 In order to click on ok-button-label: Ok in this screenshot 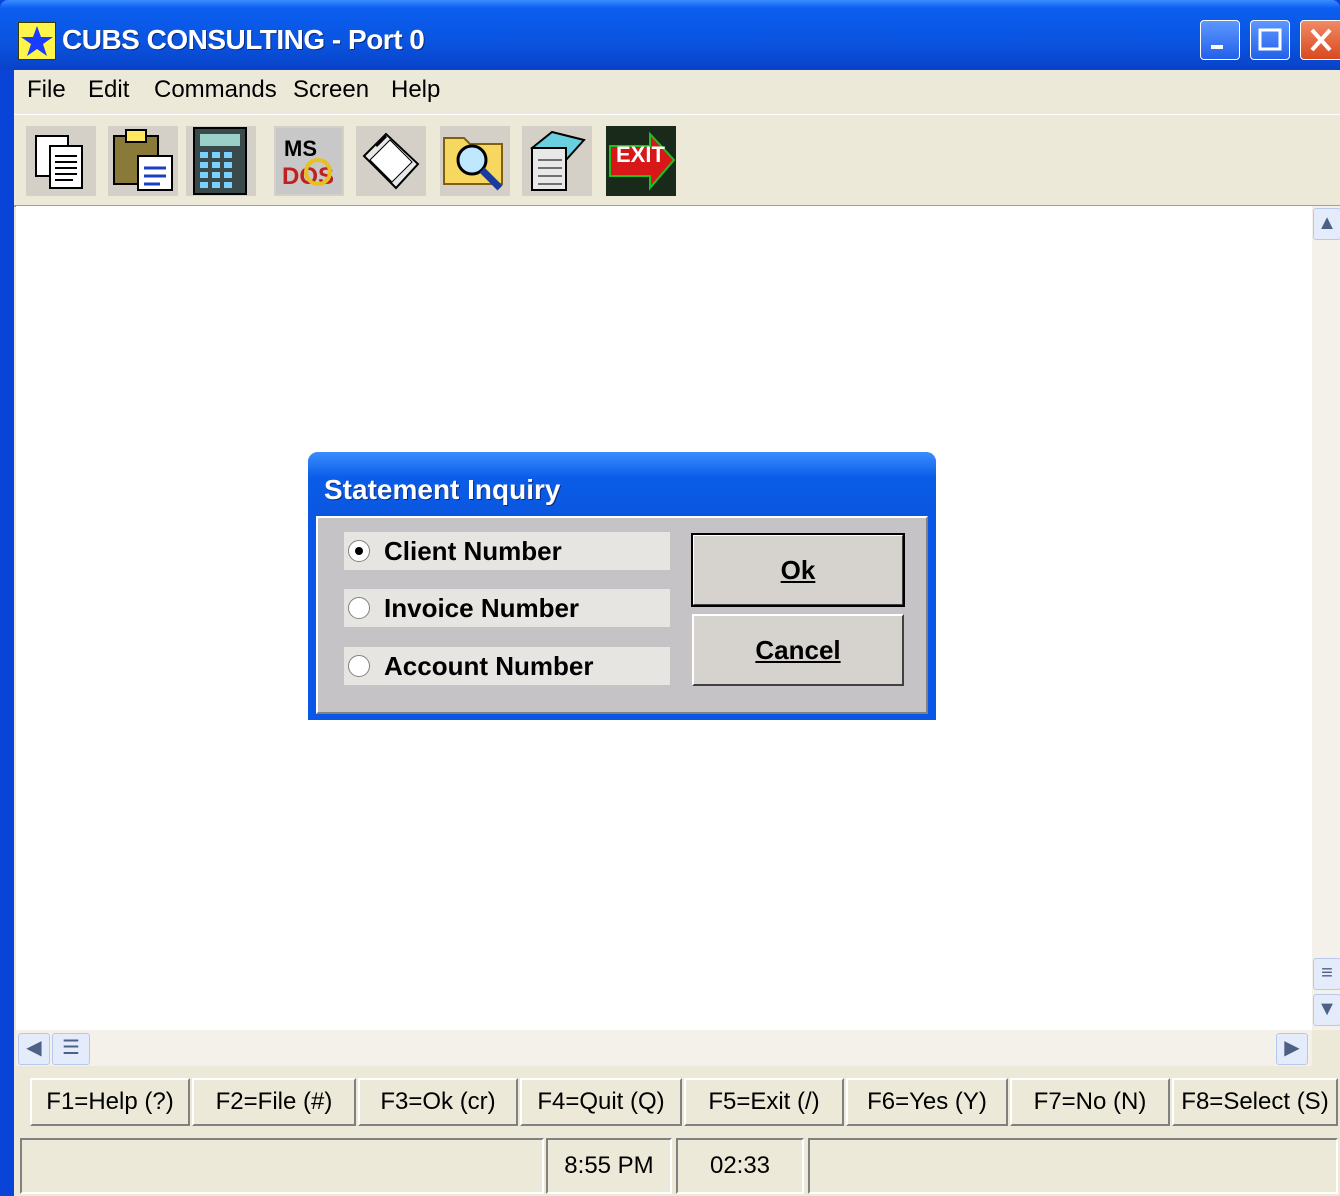, I will do `click(798, 570)`.